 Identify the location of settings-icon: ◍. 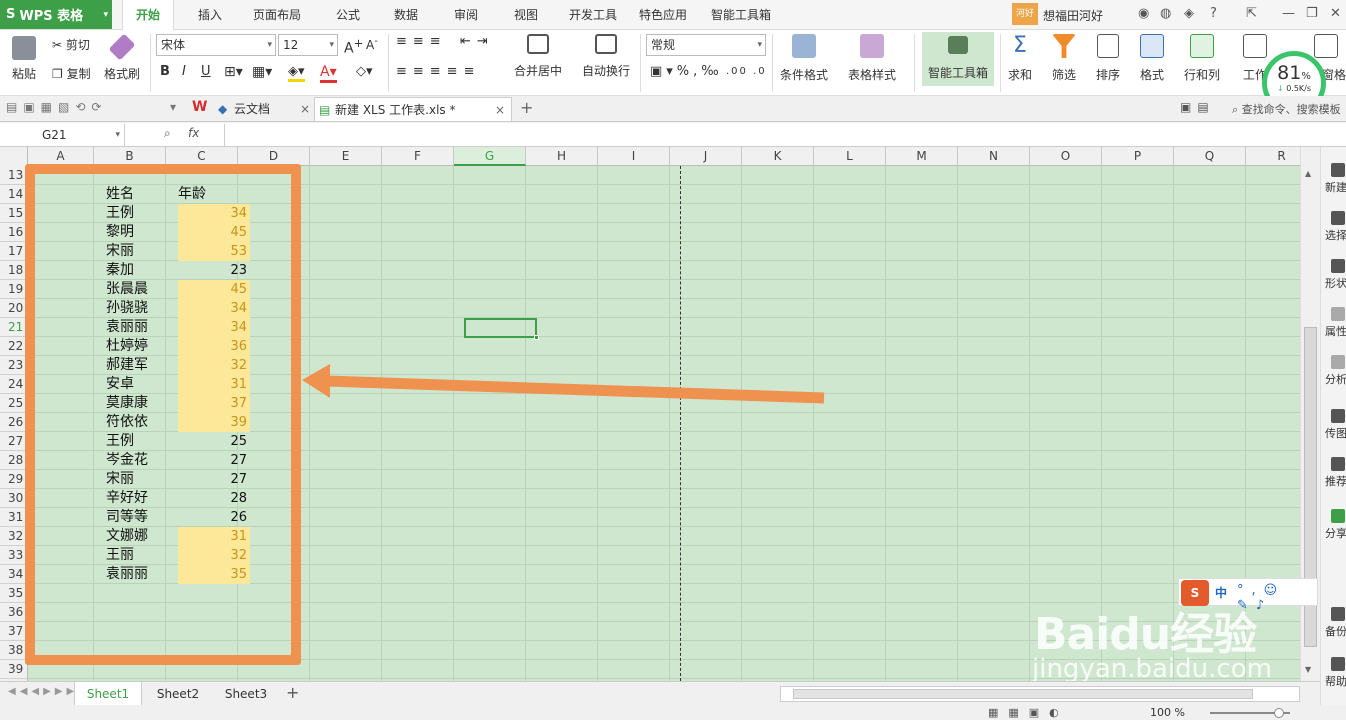
(1165, 13).